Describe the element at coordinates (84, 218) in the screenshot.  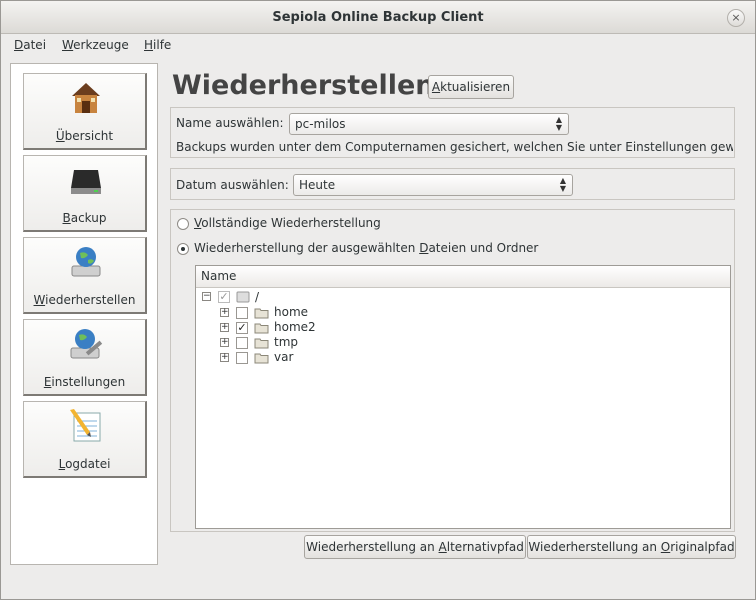
I see `nav-label-backup: Backup` at that location.